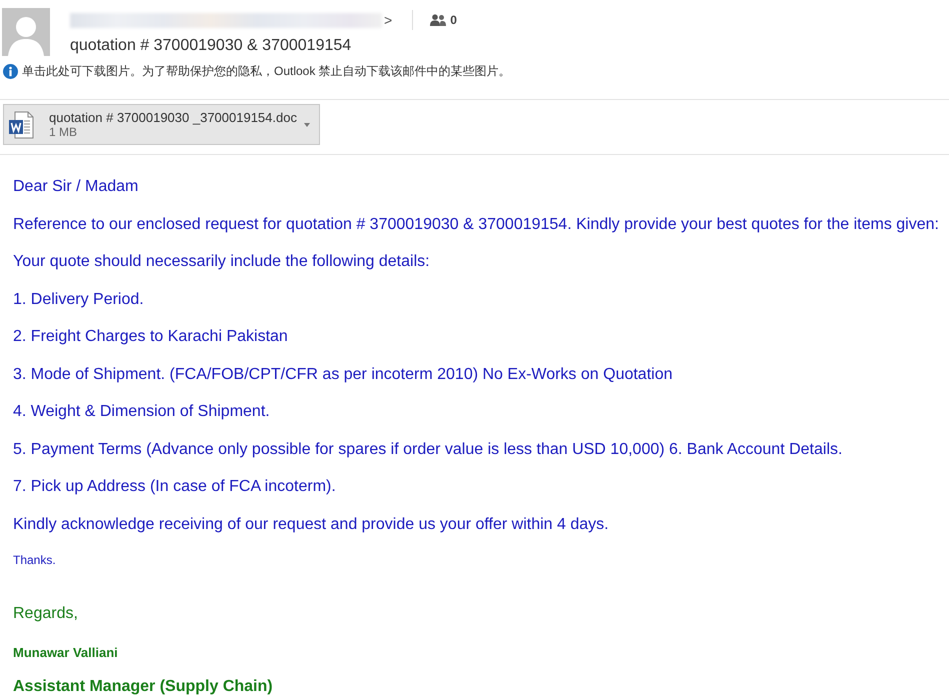 The width and height of the screenshot is (949, 700). What do you see at coordinates (428, 449) in the screenshot?
I see `body-paragraph: 5. Payment Terms (Advance only possible for spares if order value is less than USD 10,000) 6. Bank Account Details.` at bounding box center [428, 449].